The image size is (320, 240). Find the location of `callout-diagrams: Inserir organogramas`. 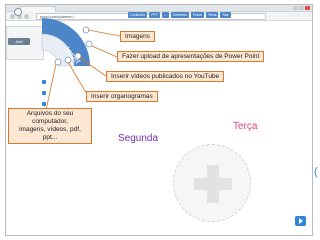

callout-diagrams: Inserir organogramas is located at coordinates (122, 96).